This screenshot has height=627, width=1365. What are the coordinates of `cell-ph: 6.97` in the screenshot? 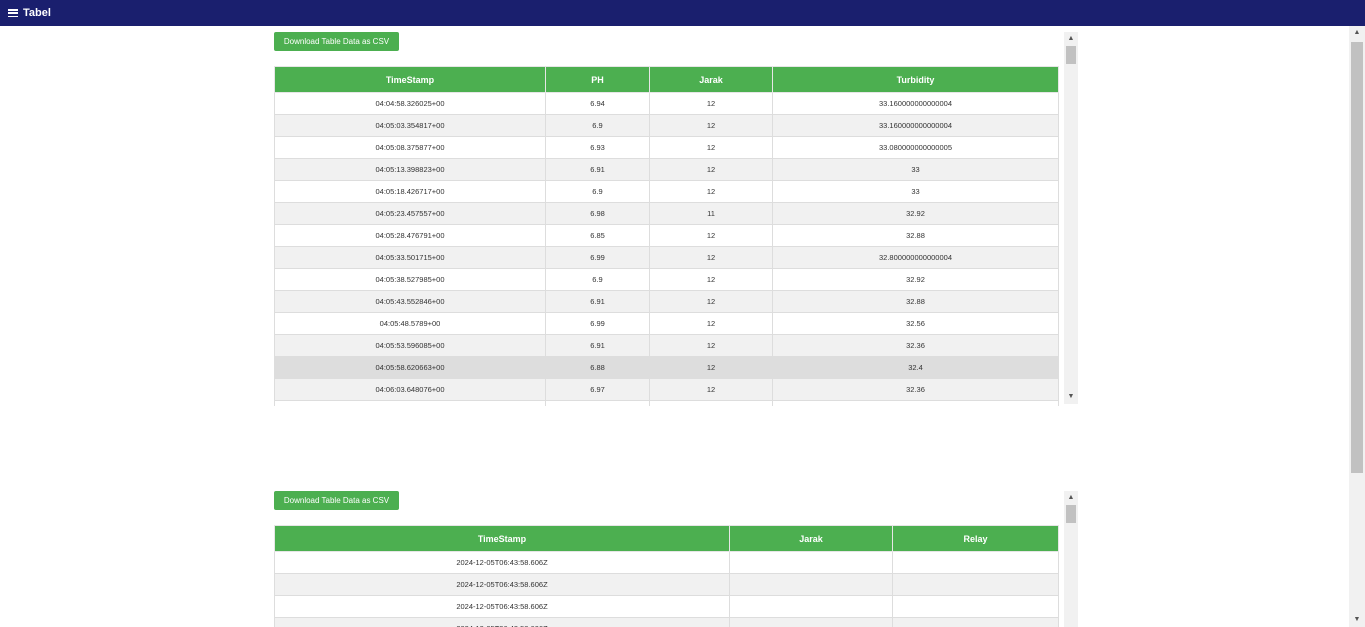 It's located at (597, 389).